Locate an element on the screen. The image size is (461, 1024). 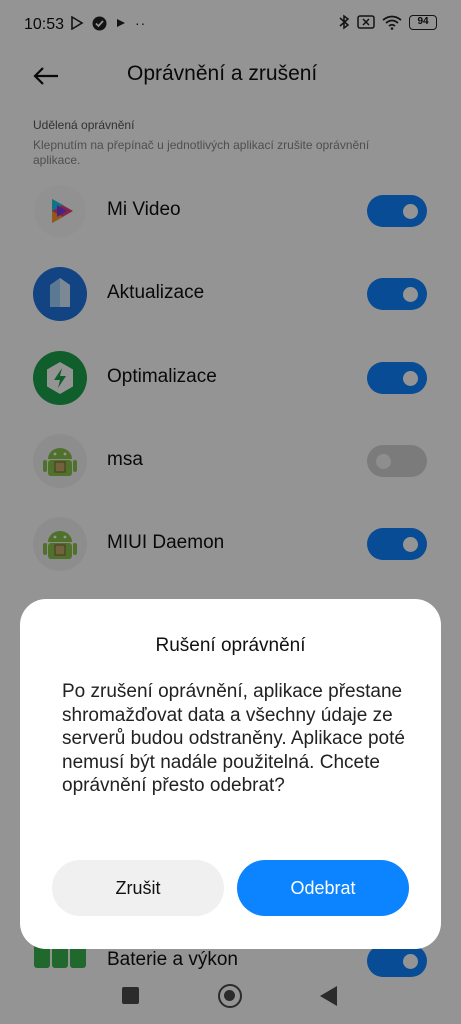
dialog-title: Rušení oprávnění is located at coordinates (230, 645).